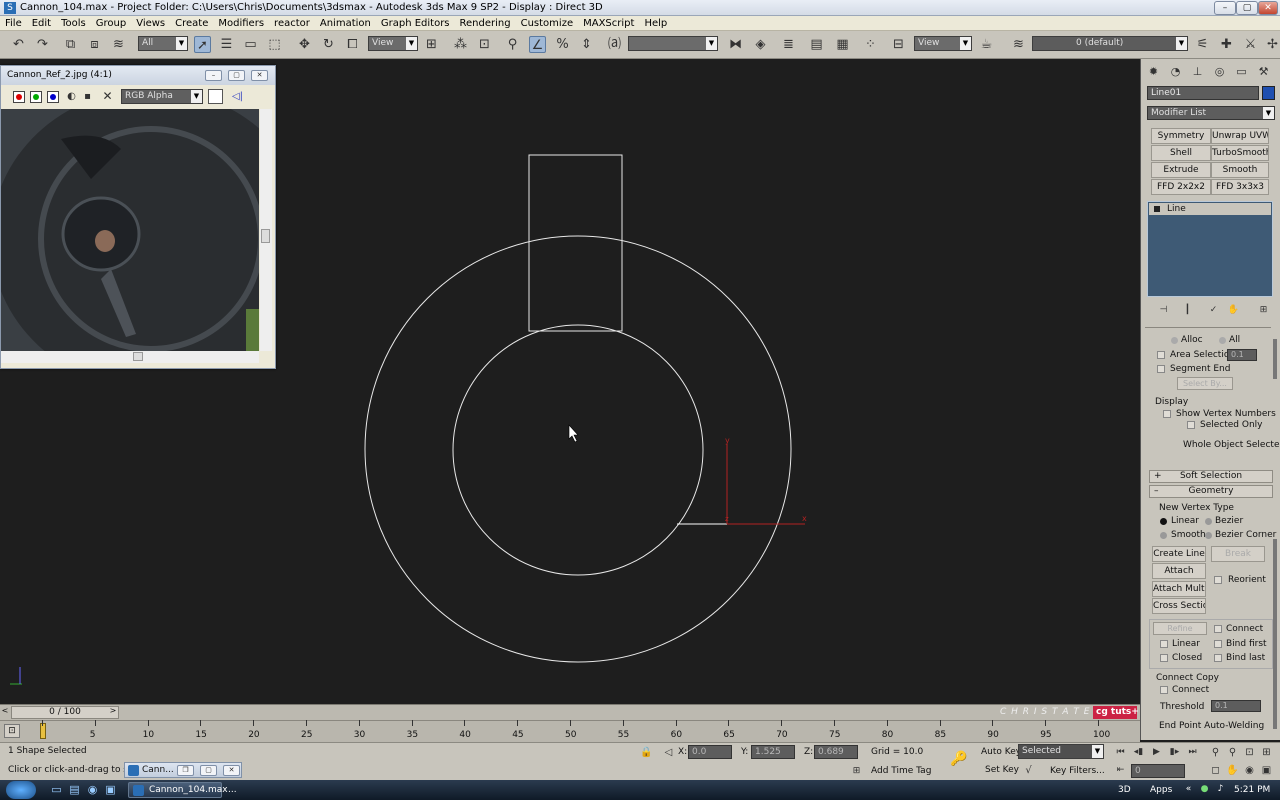 This screenshot has height=800, width=1280. Describe the element at coordinates (415, 23) in the screenshot. I see `menu-graph-editors: Graph Editors` at that location.